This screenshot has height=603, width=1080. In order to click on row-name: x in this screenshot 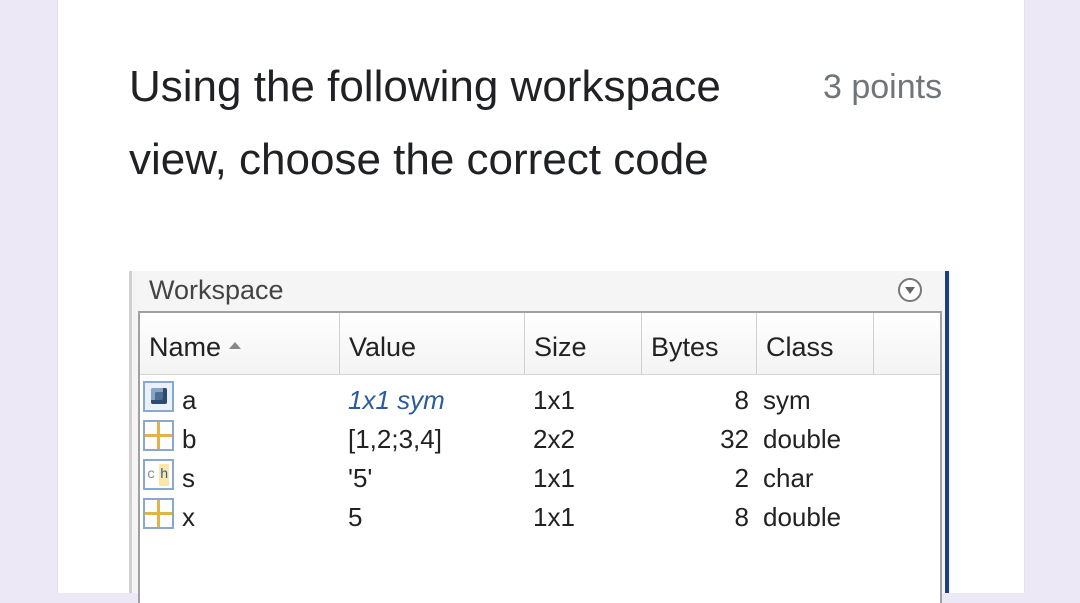, I will do `click(188, 517)`.